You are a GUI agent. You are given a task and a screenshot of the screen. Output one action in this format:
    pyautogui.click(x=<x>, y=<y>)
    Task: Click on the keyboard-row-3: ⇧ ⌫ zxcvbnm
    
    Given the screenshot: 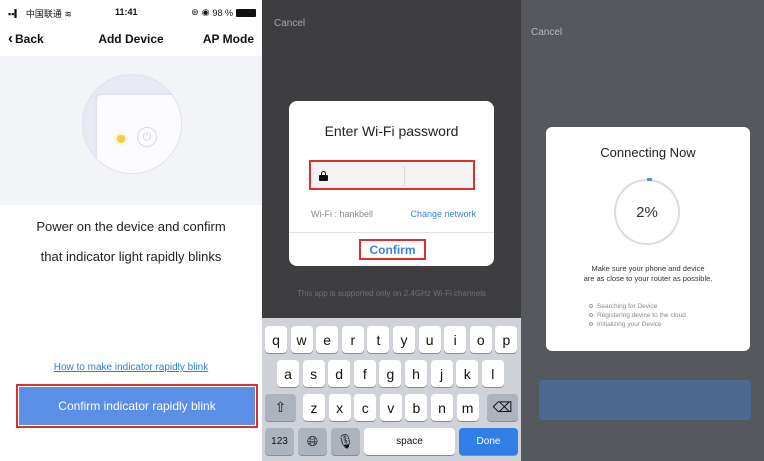 What is the action you would take?
    pyautogui.click(x=391, y=407)
    